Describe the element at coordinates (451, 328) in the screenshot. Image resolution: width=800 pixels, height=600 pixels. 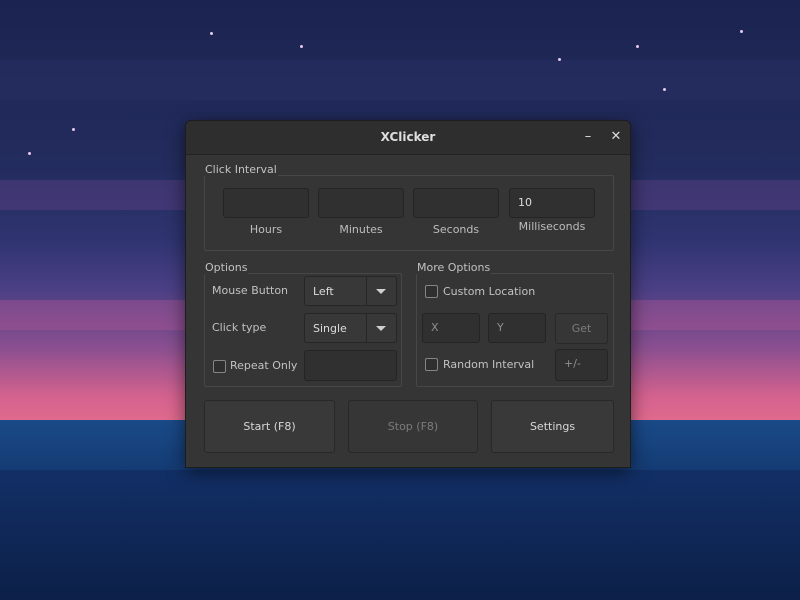
I see `x-coordinate-input: X` at that location.